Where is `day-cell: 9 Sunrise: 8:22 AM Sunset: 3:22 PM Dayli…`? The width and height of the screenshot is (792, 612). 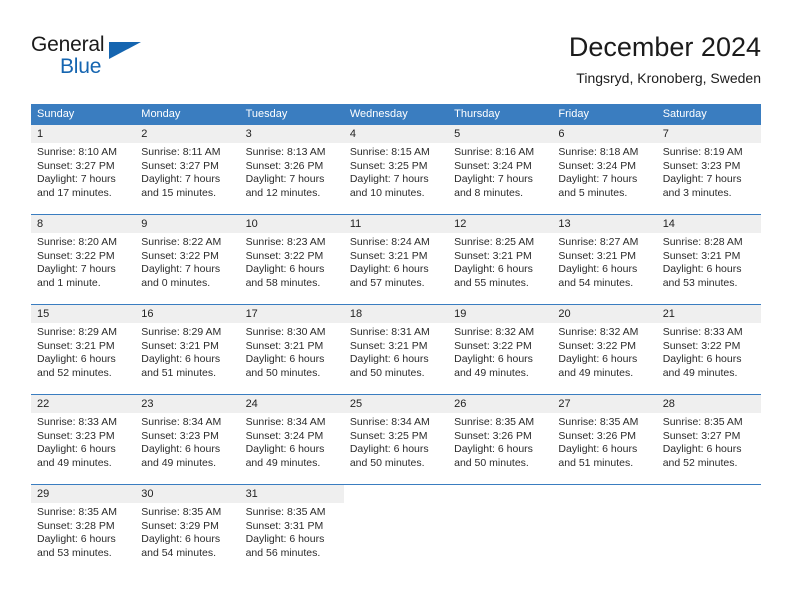
day-cell: 9 Sunrise: 8:22 AM Sunset: 3:22 PM Dayli… is located at coordinates (187, 259).